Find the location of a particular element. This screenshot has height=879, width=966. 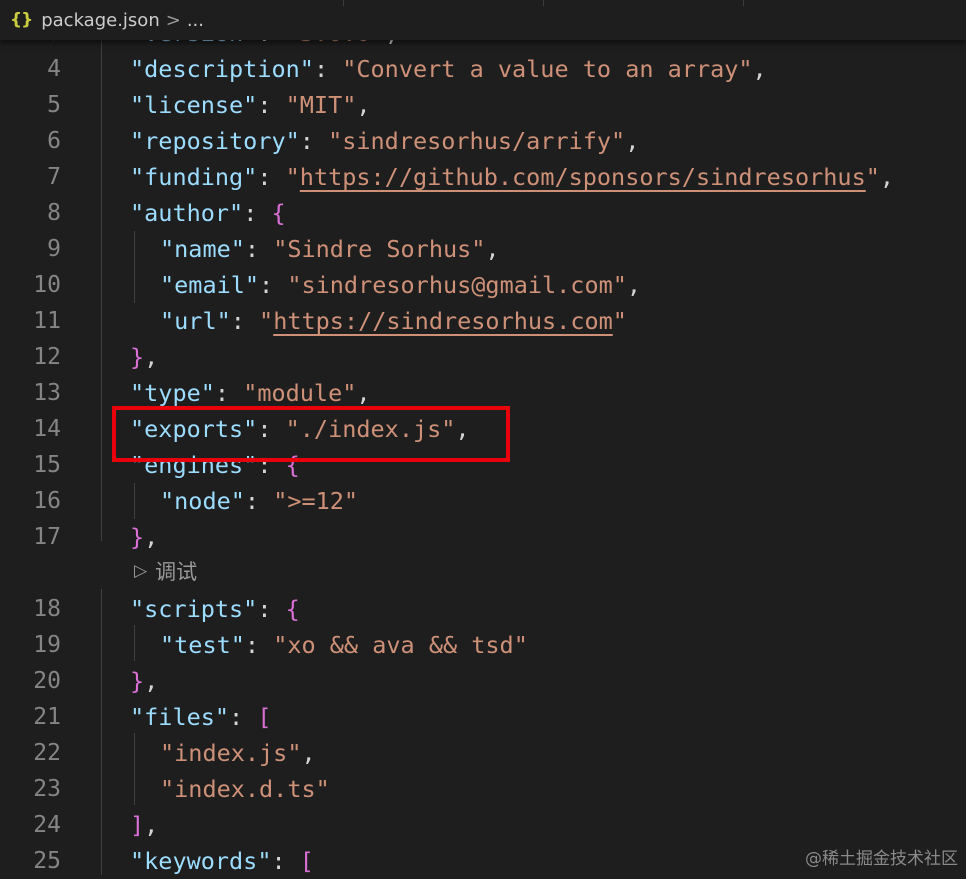

line-number: 18 is located at coordinates (47, 609).